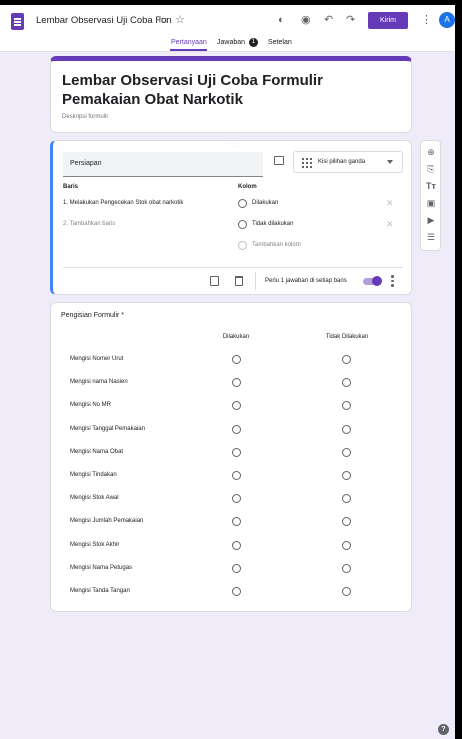 The image size is (462, 739). What do you see at coordinates (426, 20) in the screenshot?
I see `more-vert-icon: ⋮` at bounding box center [426, 20].